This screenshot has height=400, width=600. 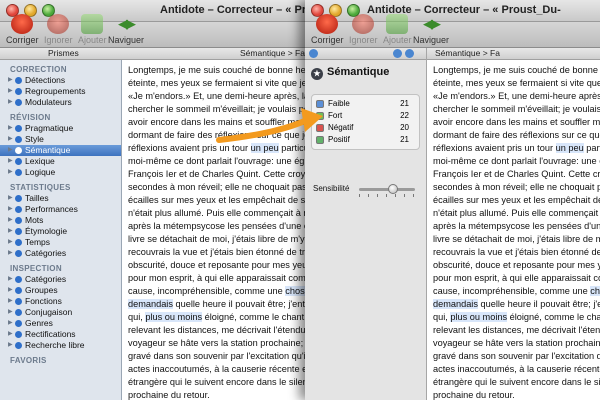 I want to click on sidebar-item: ▶ Fonctions, so click(x=60, y=301).